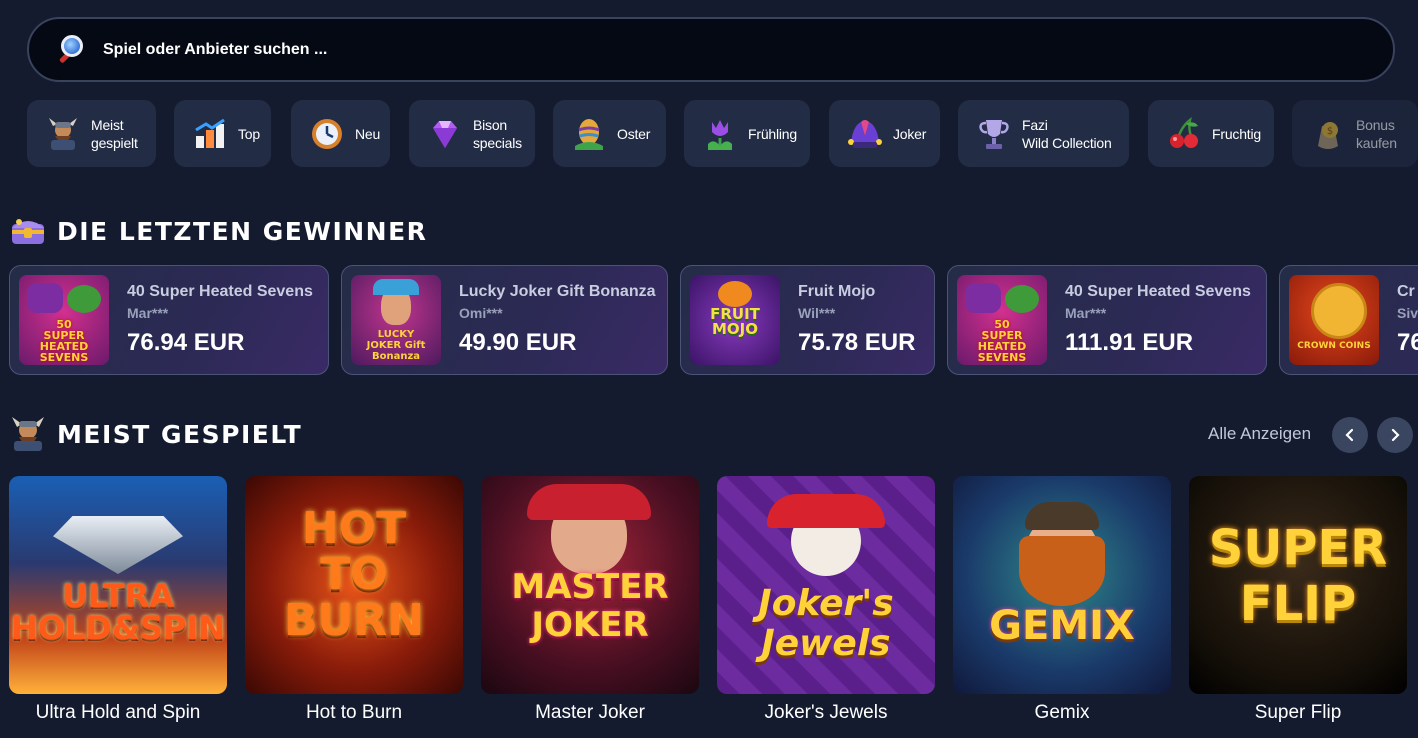  I want to click on category-neu: Neu, so click(340, 133).